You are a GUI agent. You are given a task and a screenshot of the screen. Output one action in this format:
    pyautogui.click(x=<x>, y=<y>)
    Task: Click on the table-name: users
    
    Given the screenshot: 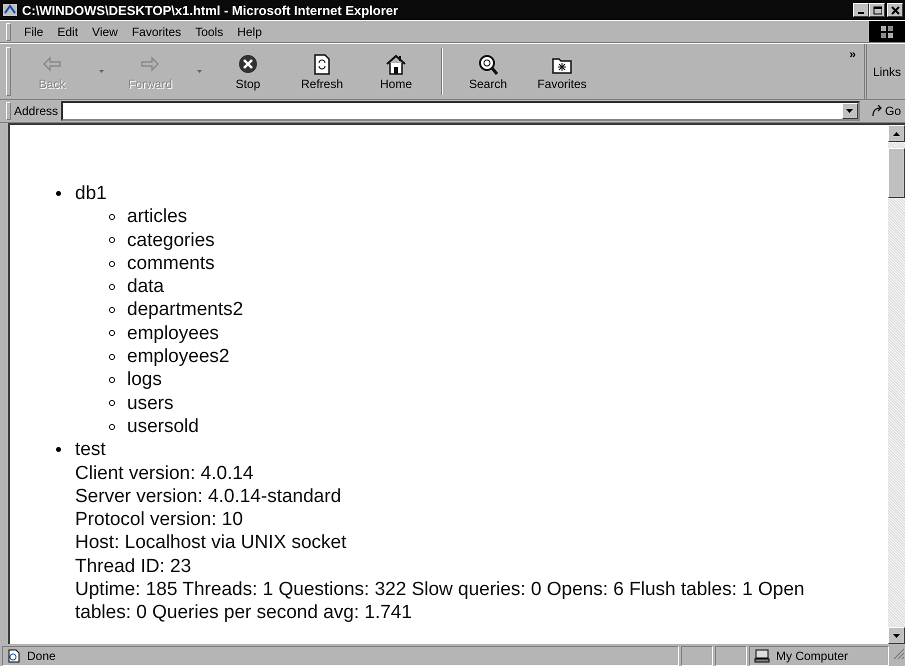 What is the action you would take?
    pyautogui.click(x=150, y=403)
    